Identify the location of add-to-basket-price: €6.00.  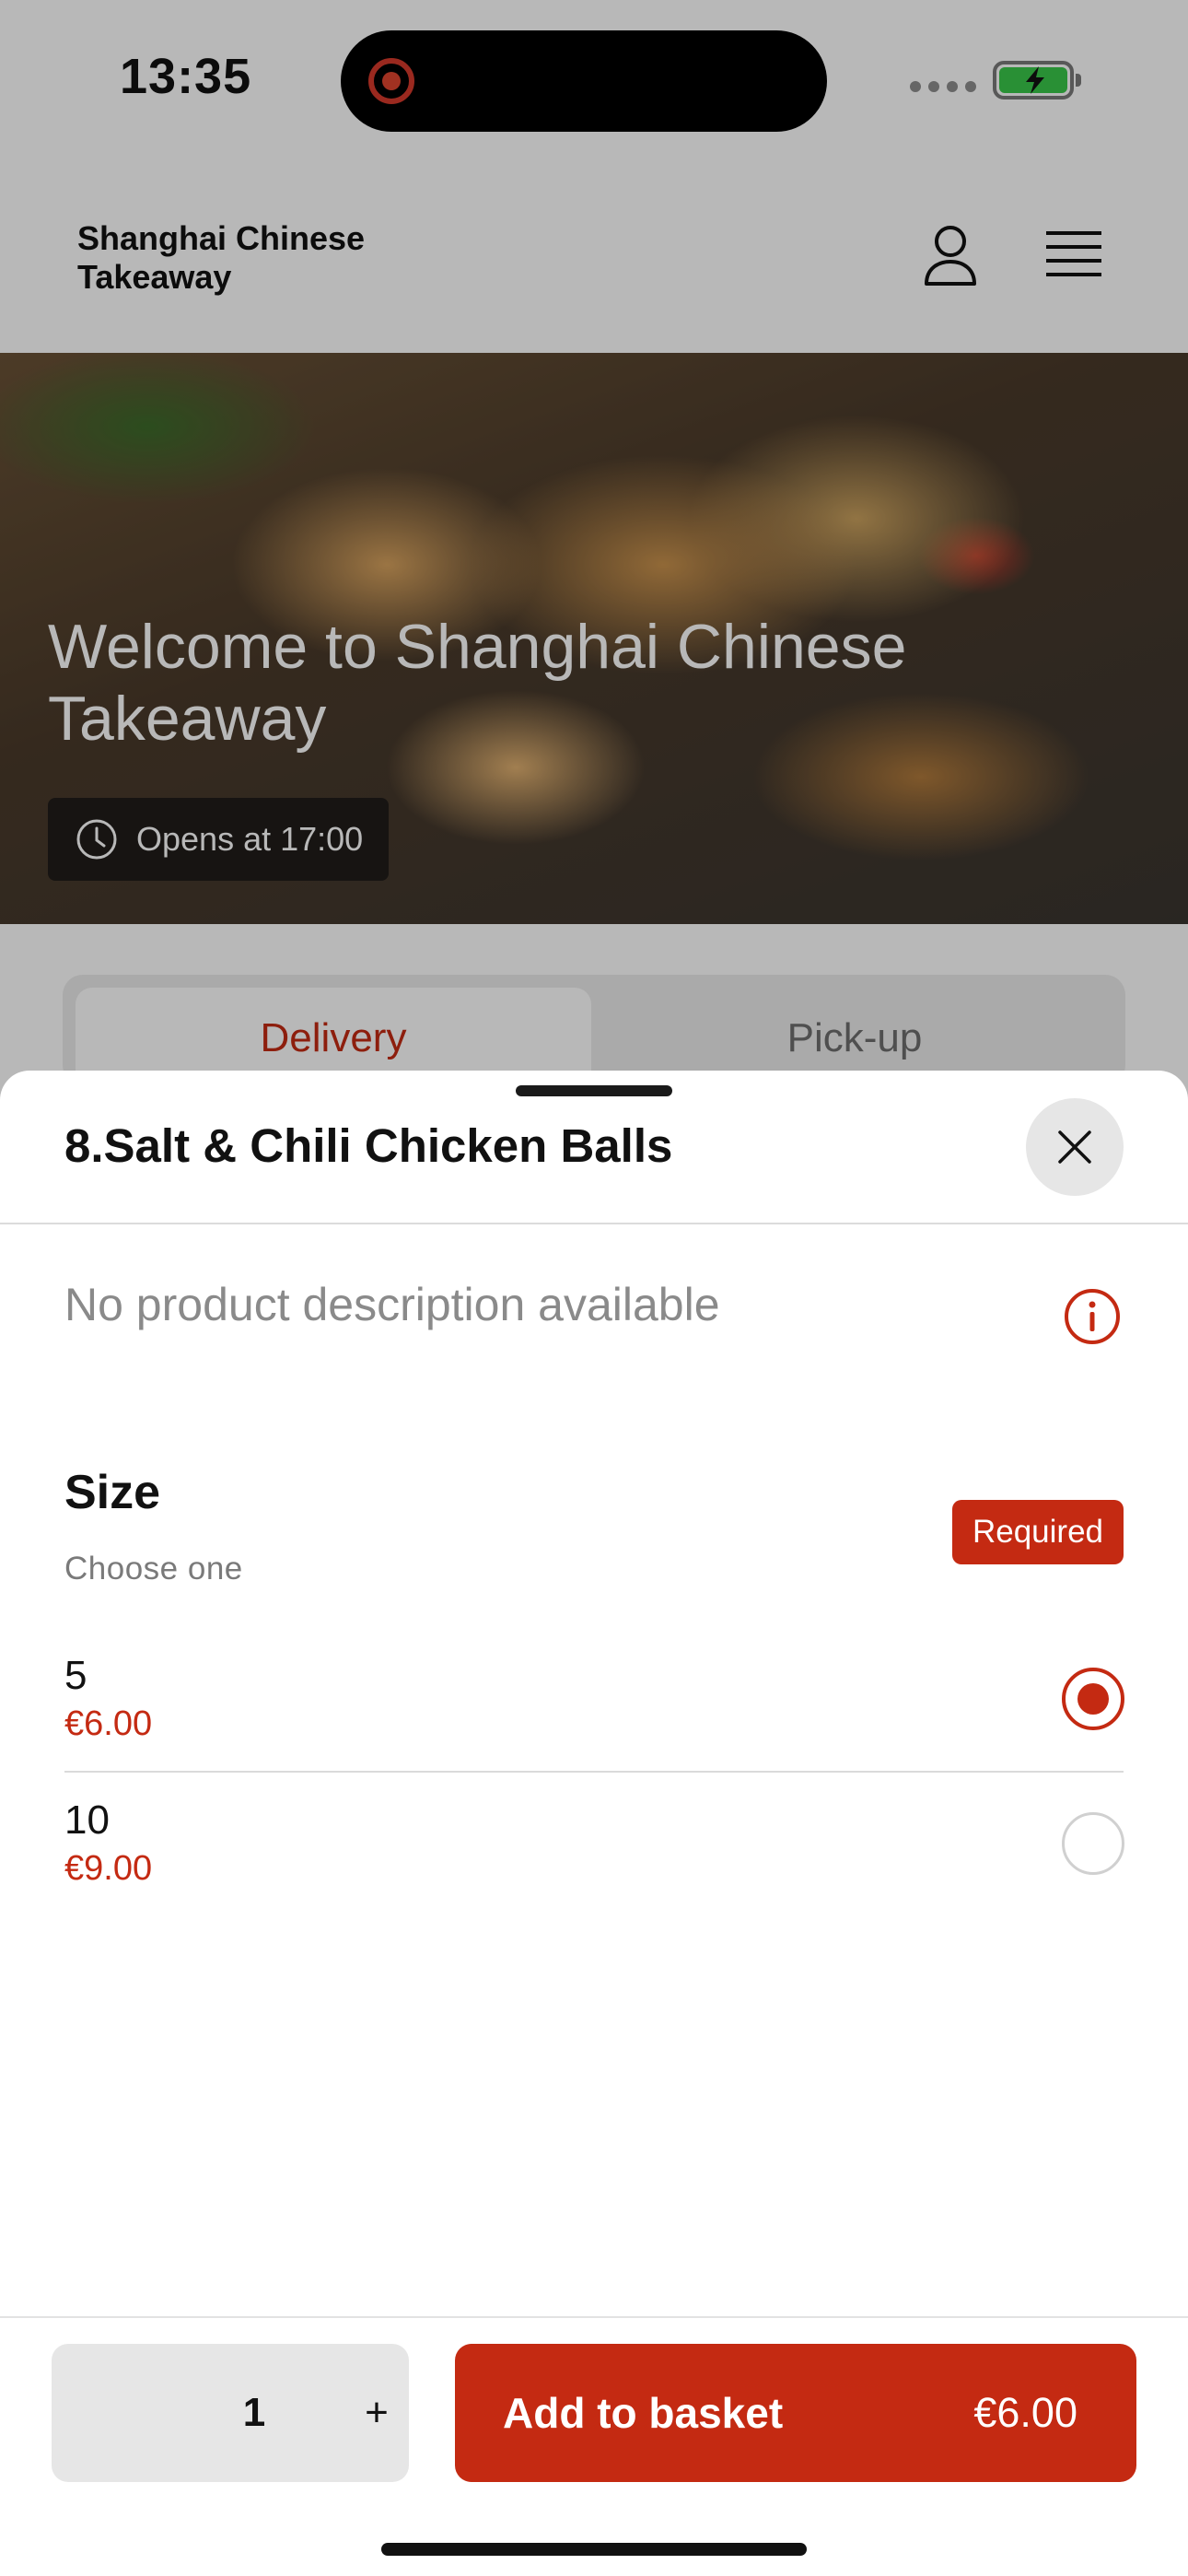
(1025, 2412).